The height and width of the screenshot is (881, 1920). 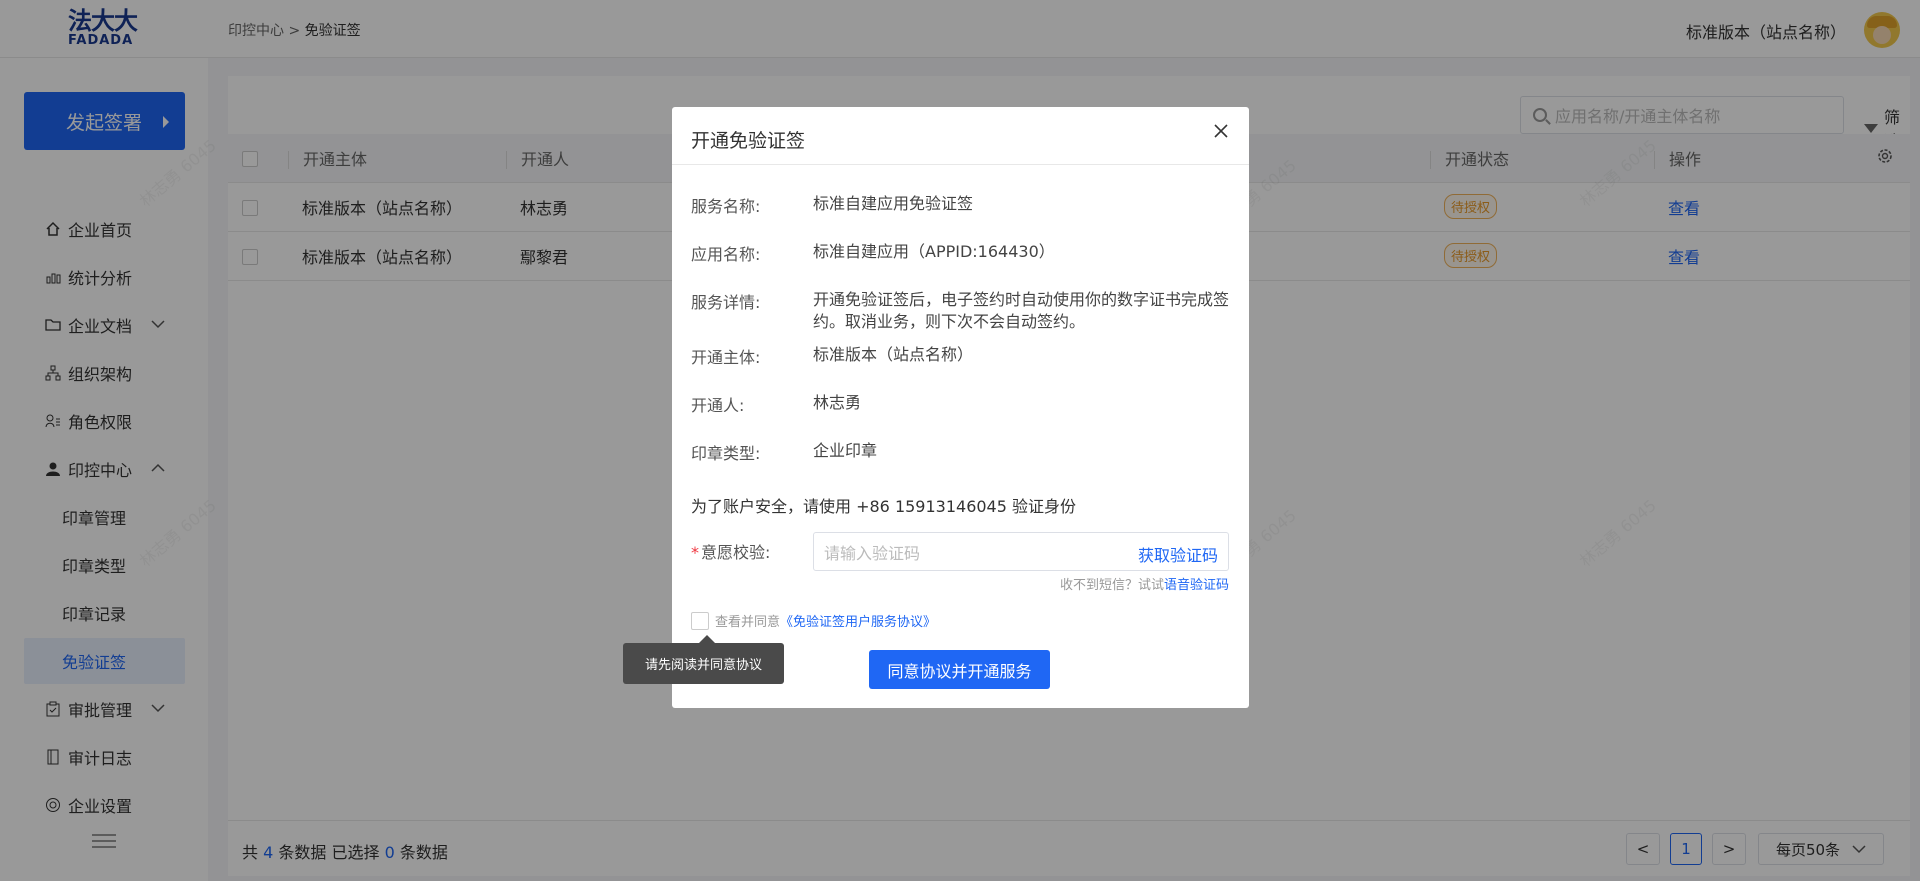 I want to click on required-asterisk: *, so click(x=695, y=552).